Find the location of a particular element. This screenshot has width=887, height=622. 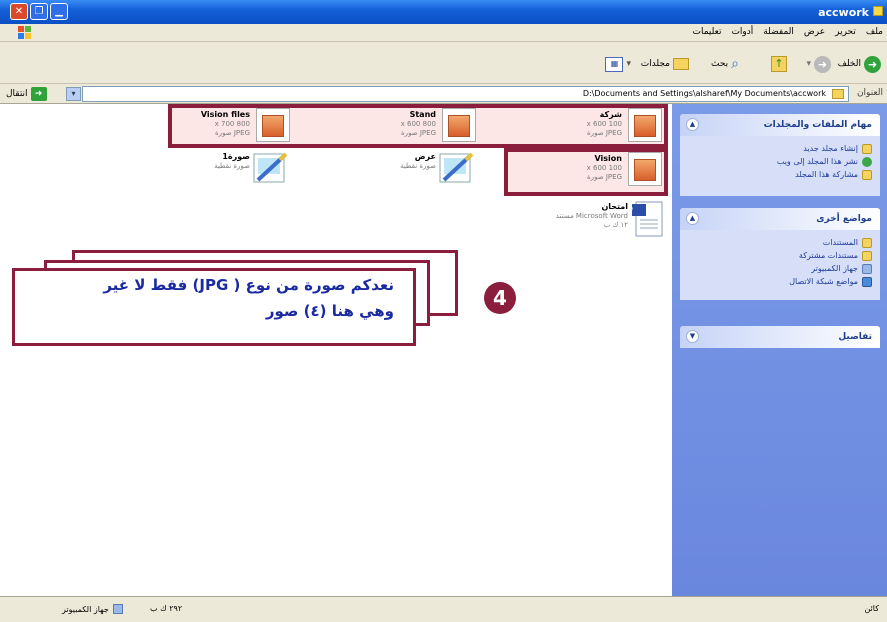

share-folder-icon is located at coordinates (867, 174).